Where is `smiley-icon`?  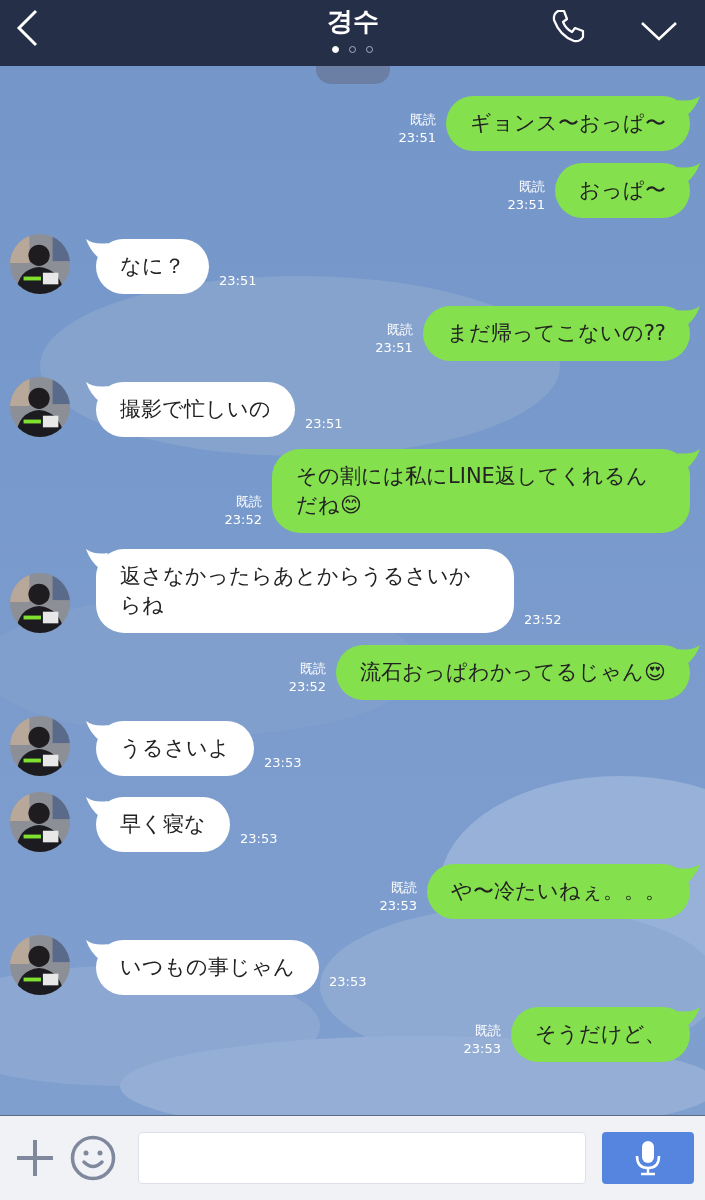
smiley-icon is located at coordinates (93, 1158).